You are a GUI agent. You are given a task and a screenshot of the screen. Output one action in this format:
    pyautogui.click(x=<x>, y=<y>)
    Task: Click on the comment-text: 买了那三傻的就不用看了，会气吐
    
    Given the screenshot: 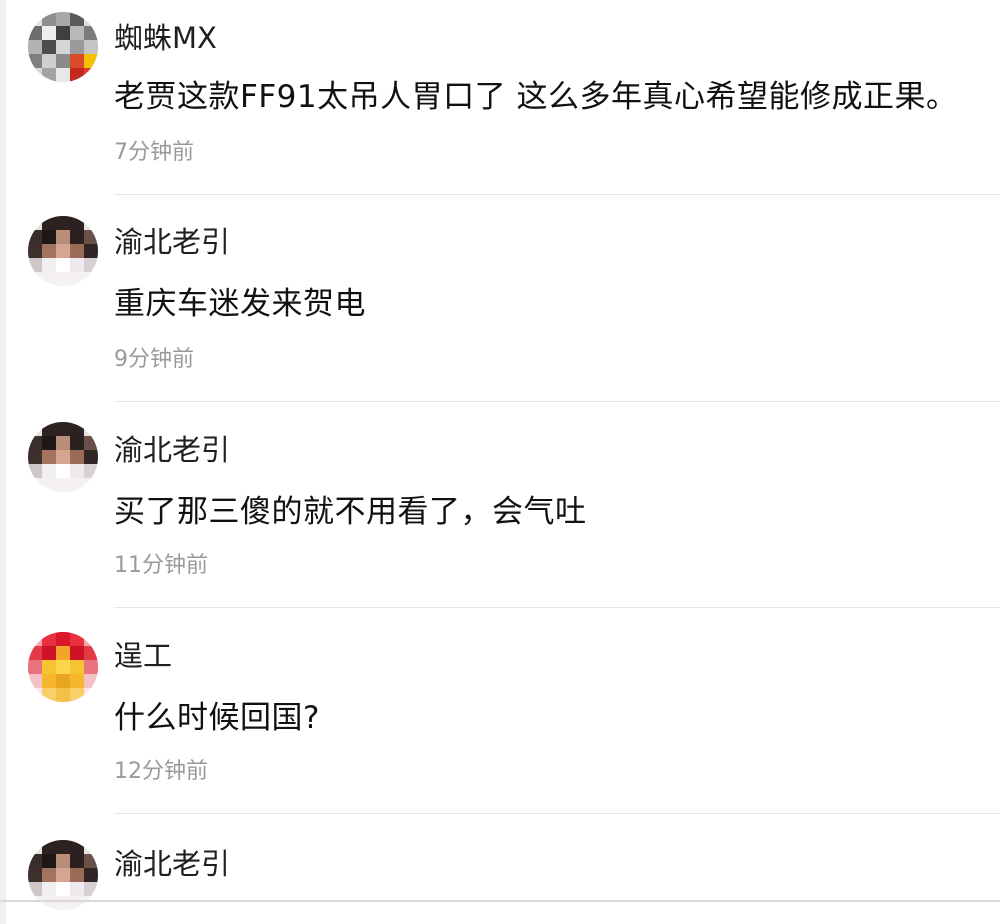 What is the action you would take?
    pyautogui.click(x=350, y=512)
    